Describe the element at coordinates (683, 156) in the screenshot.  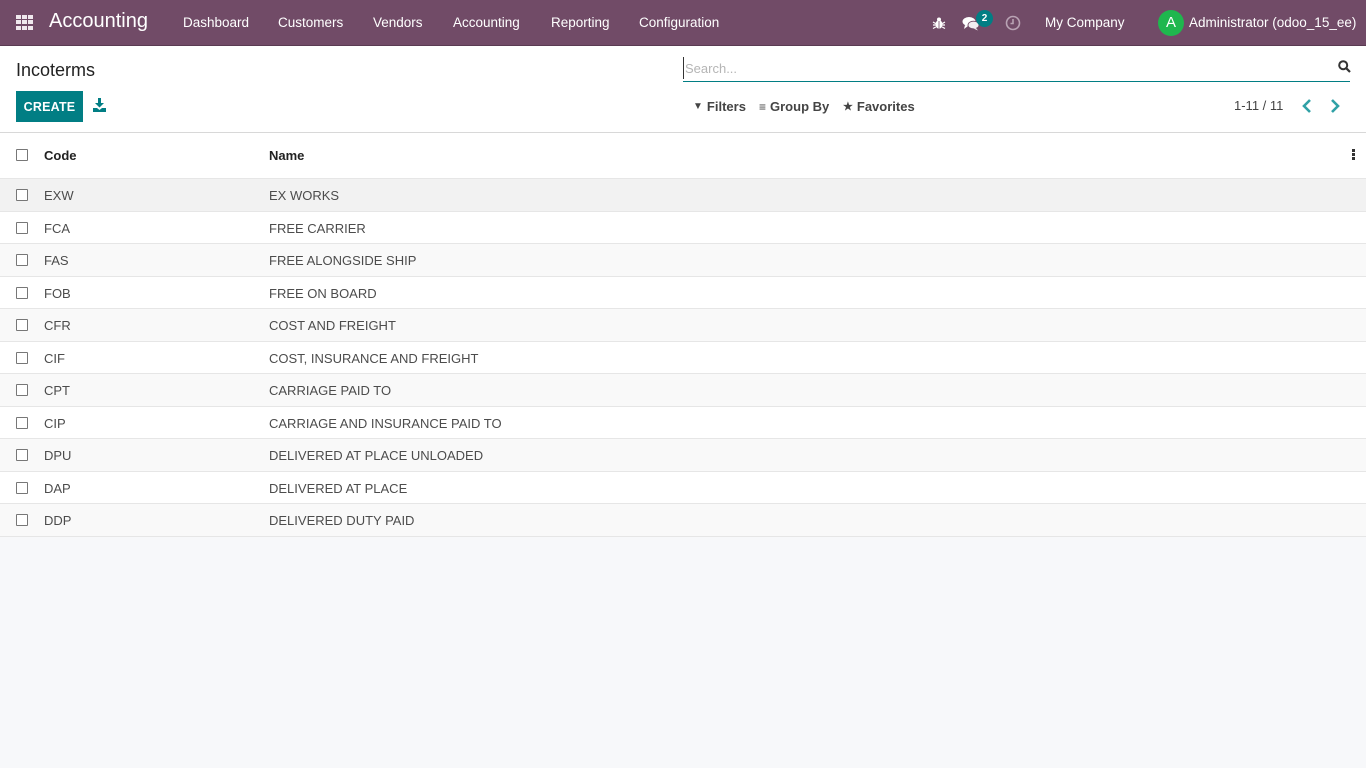
I see `list-header: Code Name` at that location.